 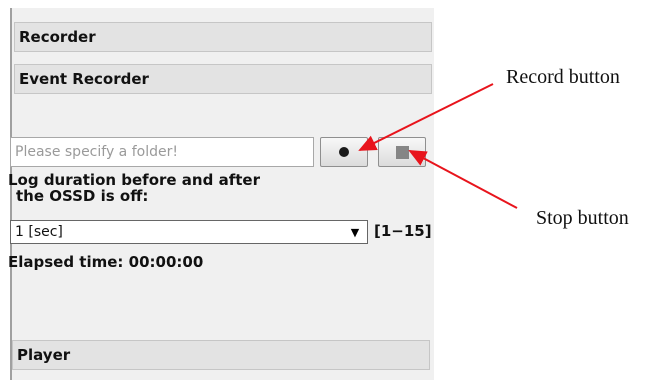 What do you see at coordinates (463, 179) in the screenshot?
I see `stop-arrow` at bounding box center [463, 179].